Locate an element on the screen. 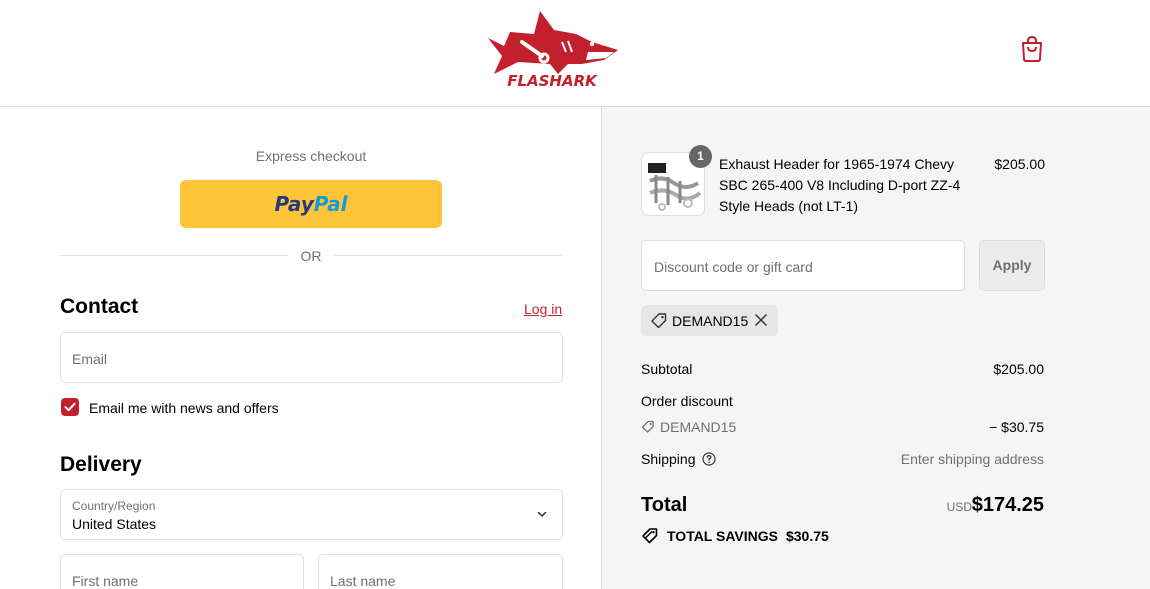  paypal-button: Pay Pal is located at coordinates (311, 204).